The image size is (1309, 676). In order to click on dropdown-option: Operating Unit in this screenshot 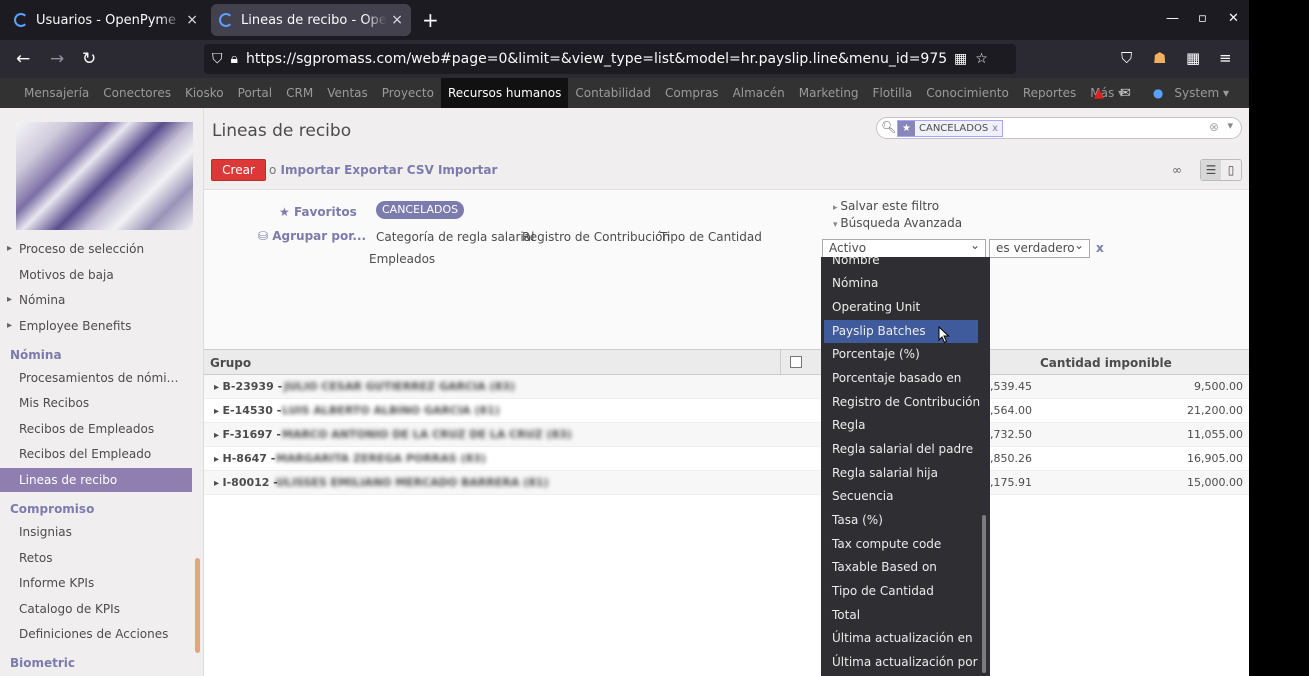, I will do `click(901, 307)`.